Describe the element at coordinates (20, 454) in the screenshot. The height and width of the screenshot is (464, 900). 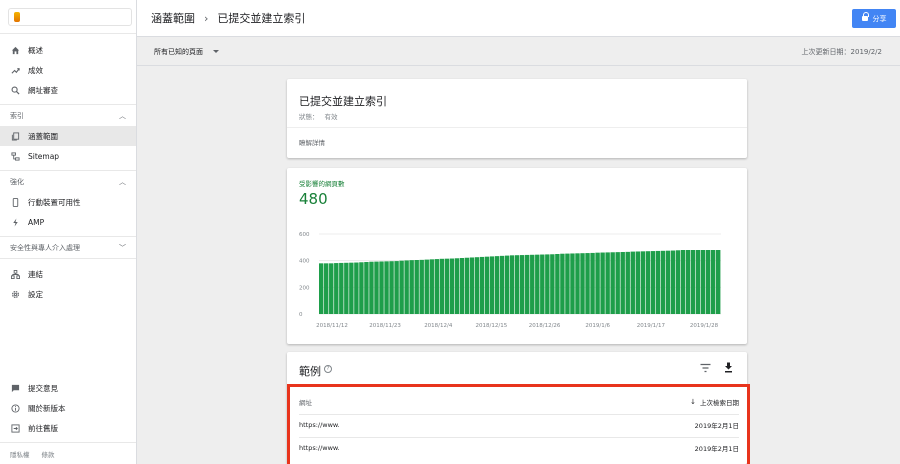
I see `privacy-link: 隱私權` at that location.